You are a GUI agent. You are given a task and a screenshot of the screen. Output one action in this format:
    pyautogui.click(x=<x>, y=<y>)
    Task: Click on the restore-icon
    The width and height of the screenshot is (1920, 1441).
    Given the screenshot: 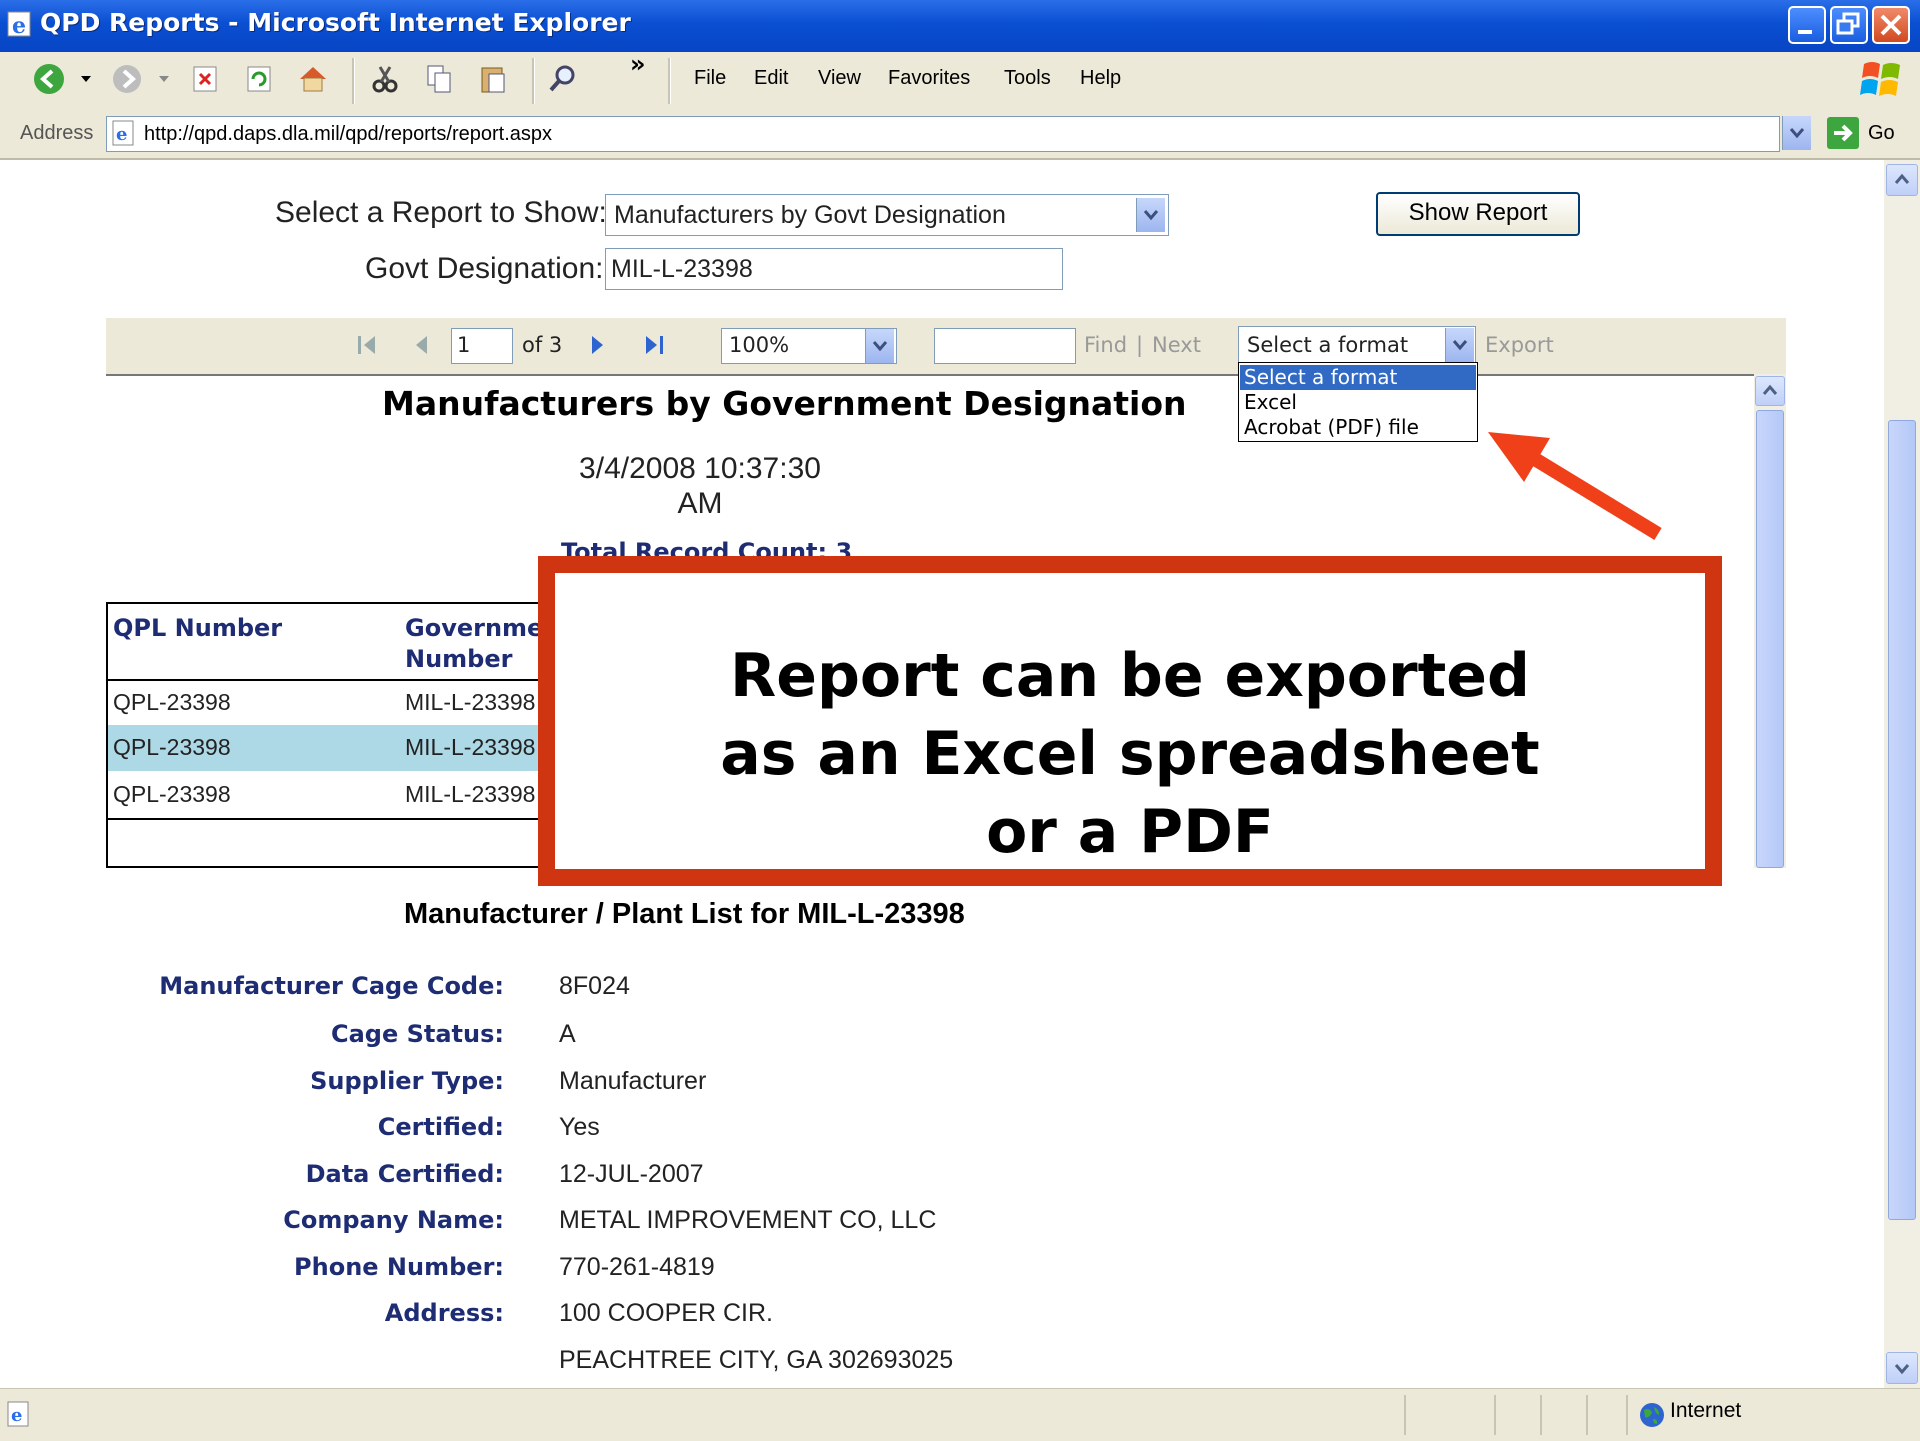 What is the action you would take?
    pyautogui.click(x=1848, y=23)
    